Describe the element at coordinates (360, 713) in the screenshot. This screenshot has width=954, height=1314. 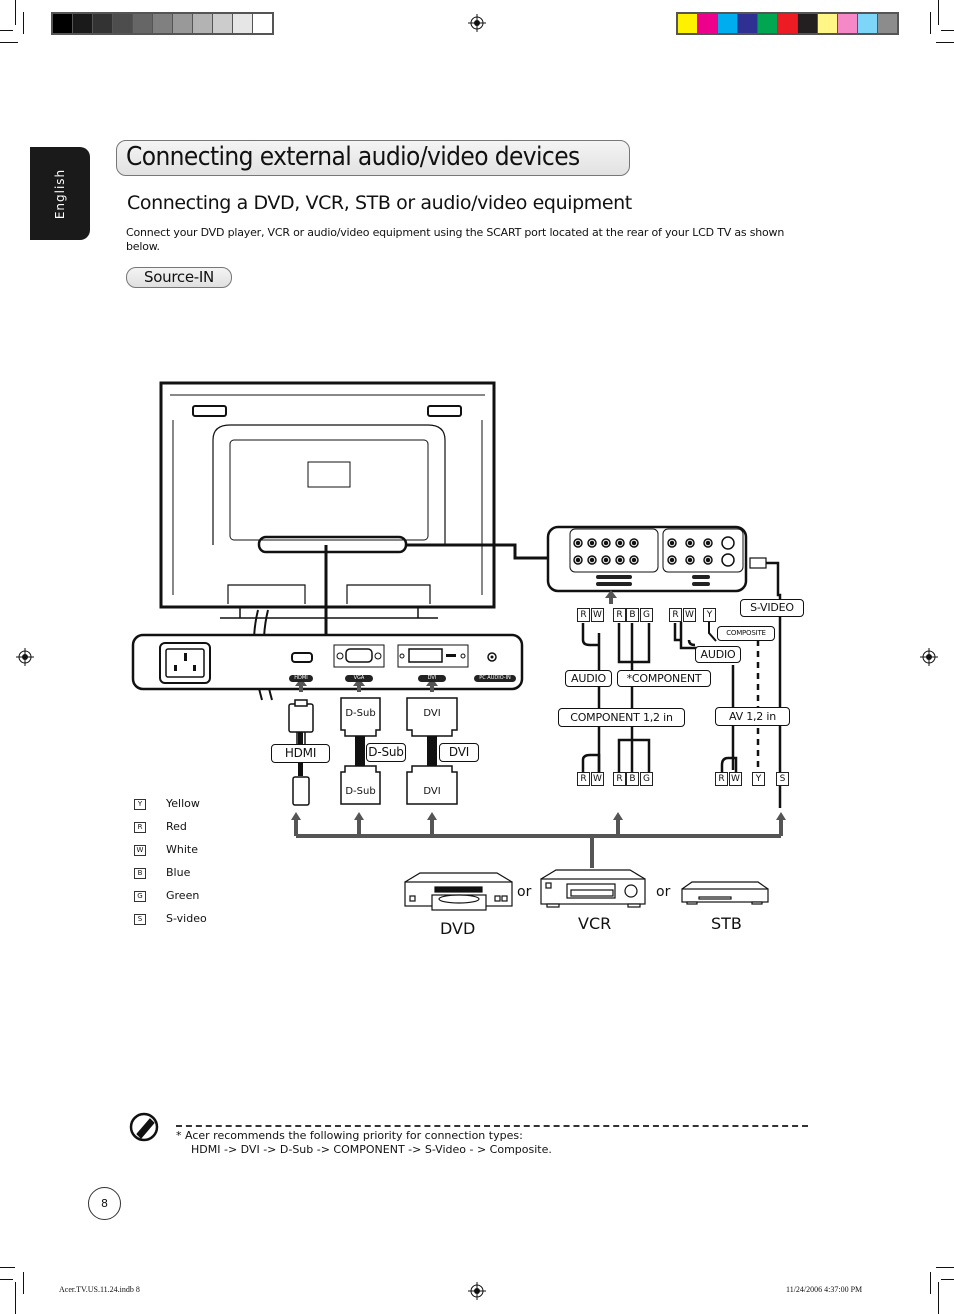
I see `dsub-top-label: D-Sub` at that location.